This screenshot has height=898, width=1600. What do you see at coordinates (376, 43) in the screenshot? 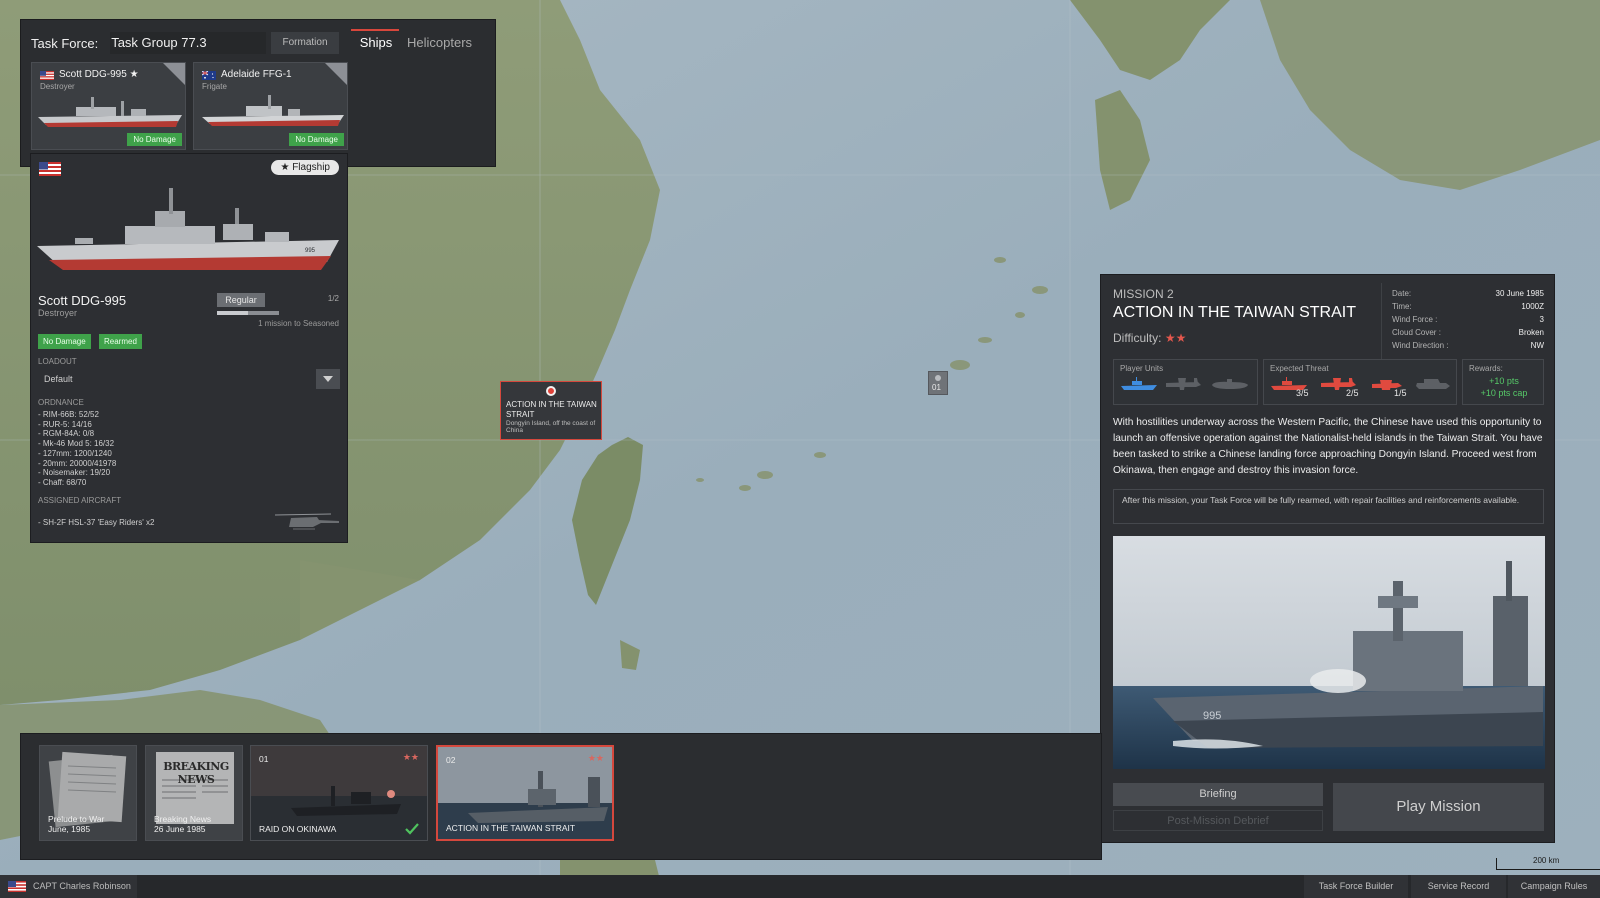
I see `tab-ships: Ships` at bounding box center [376, 43].